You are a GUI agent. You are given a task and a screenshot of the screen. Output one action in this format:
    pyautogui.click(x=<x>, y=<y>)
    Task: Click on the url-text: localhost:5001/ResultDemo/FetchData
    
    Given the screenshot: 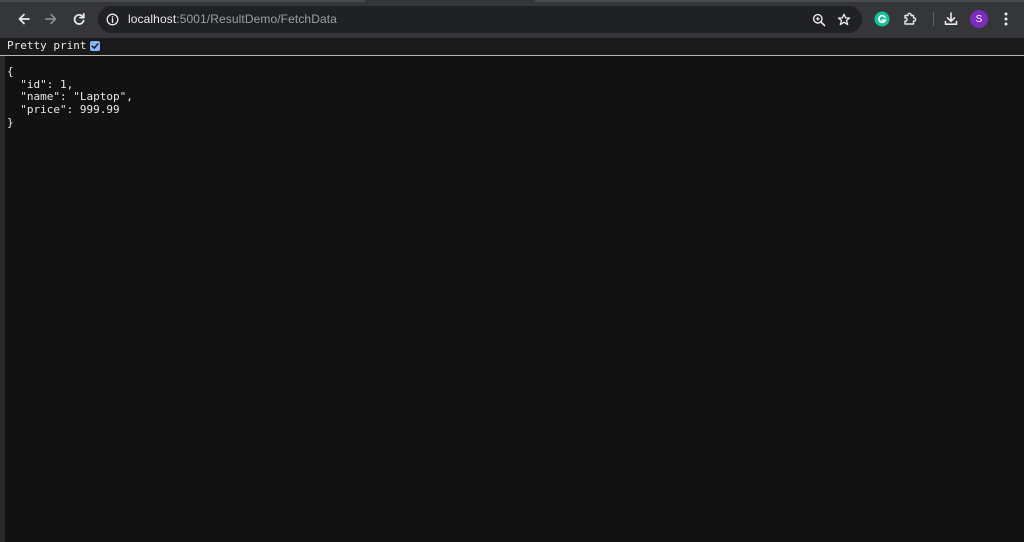 What is the action you would take?
    pyautogui.click(x=232, y=19)
    